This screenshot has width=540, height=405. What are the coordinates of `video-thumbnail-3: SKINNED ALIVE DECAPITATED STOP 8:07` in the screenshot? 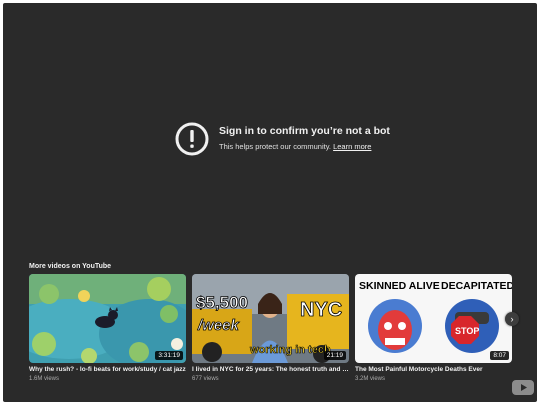 It's located at (433, 318).